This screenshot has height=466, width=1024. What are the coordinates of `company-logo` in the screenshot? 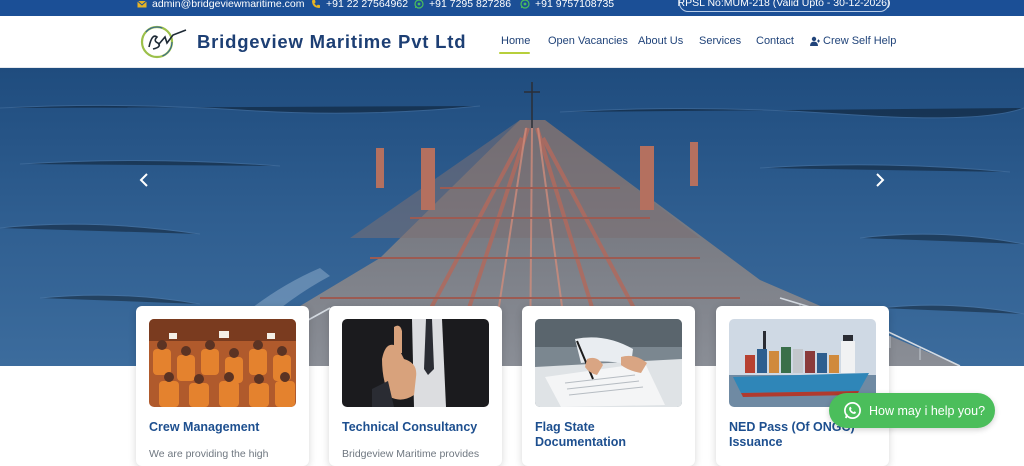 It's located at (164, 42).